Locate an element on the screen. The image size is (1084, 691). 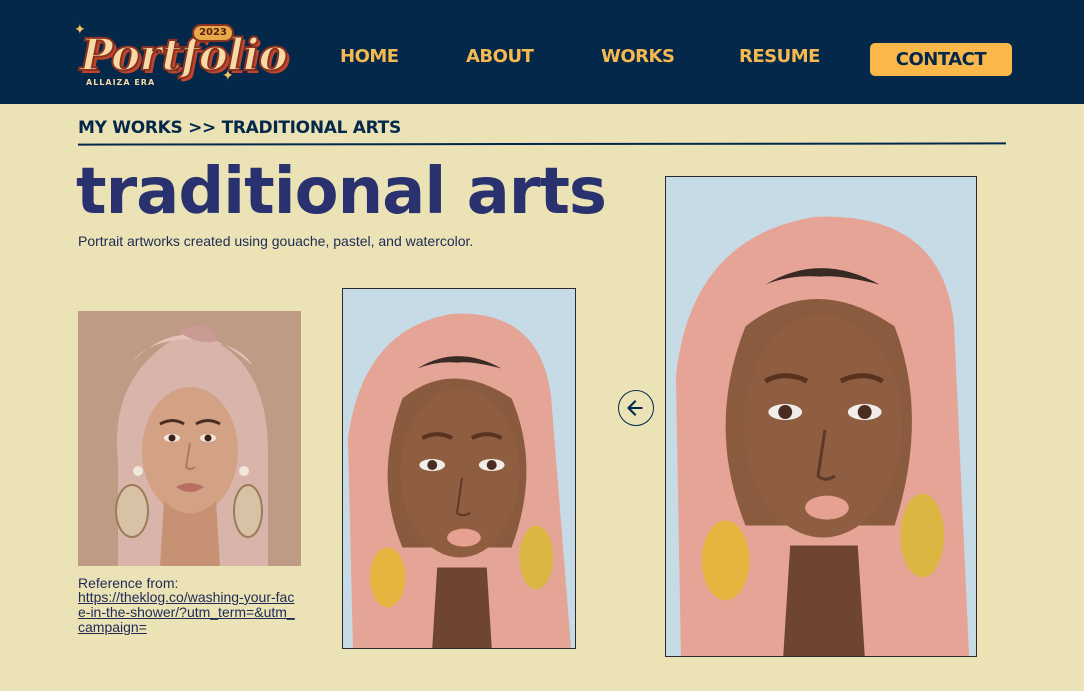
portfolio-logo: ✦ ✦ Portfolio 2023 ALLAIZA ERA is located at coordinates (180, 54).